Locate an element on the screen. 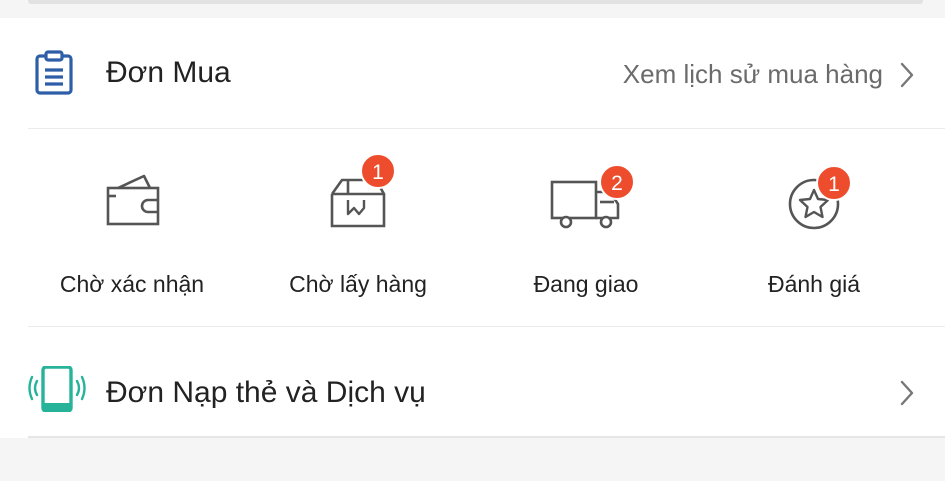  status-label: Chờ xác nhận is located at coordinates (132, 284).